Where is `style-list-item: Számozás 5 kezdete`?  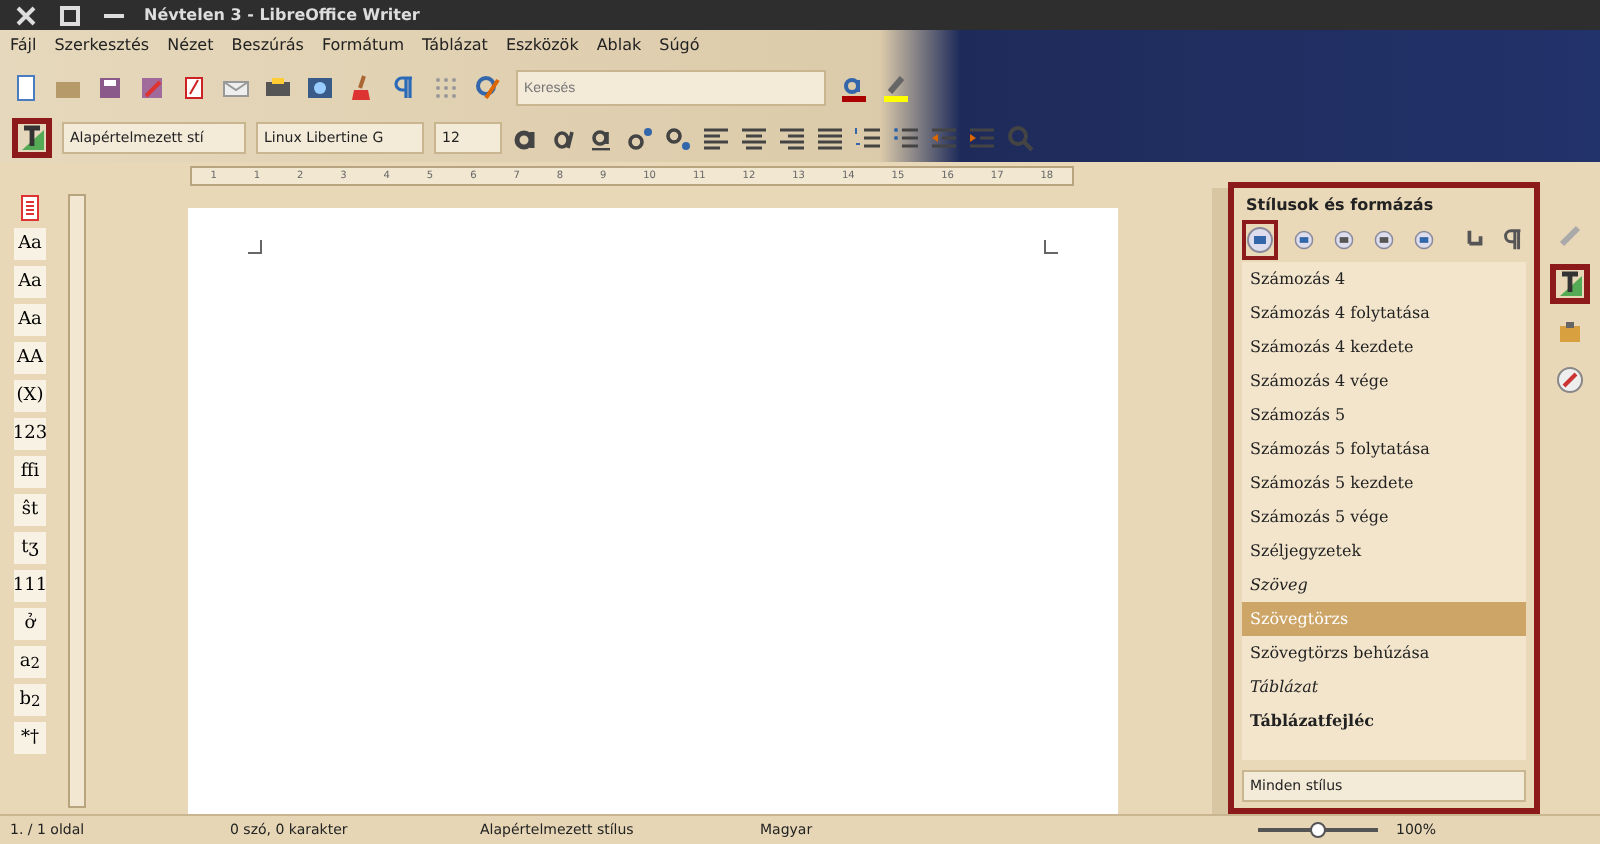 style-list-item: Számozás 5 kezdete is located at coordinates (1384, 483).